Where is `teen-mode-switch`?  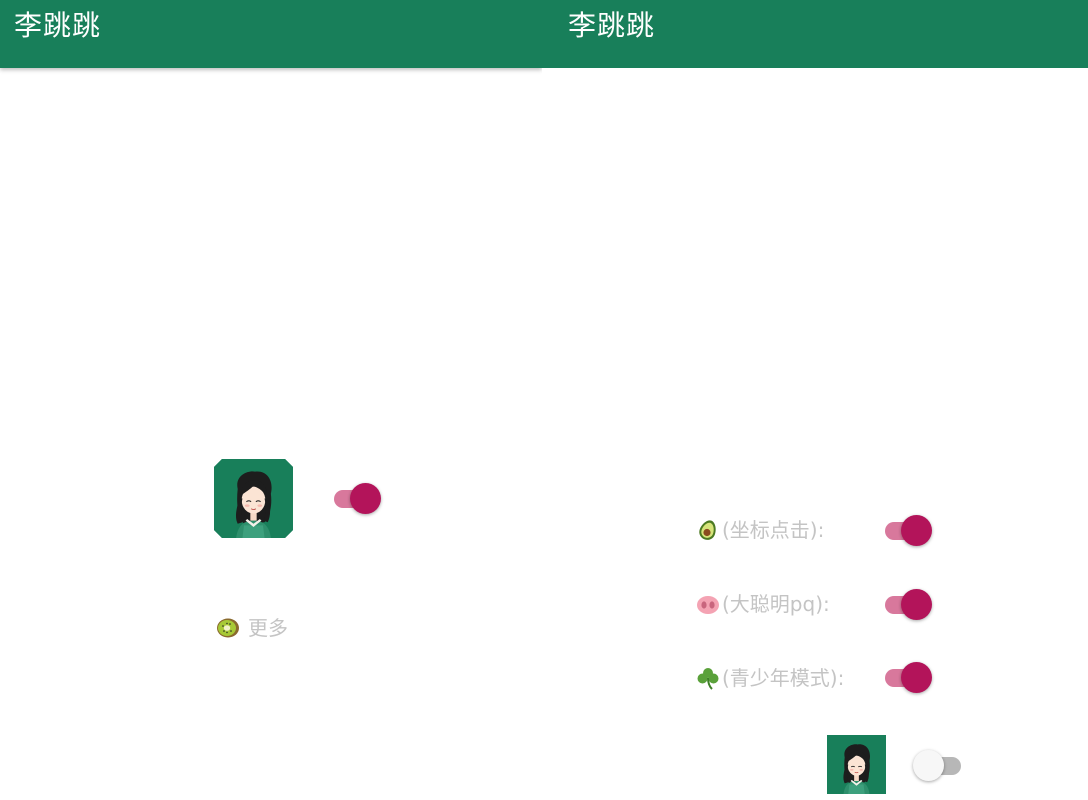
teen-mode-switch is located at coordinates (909, 677).